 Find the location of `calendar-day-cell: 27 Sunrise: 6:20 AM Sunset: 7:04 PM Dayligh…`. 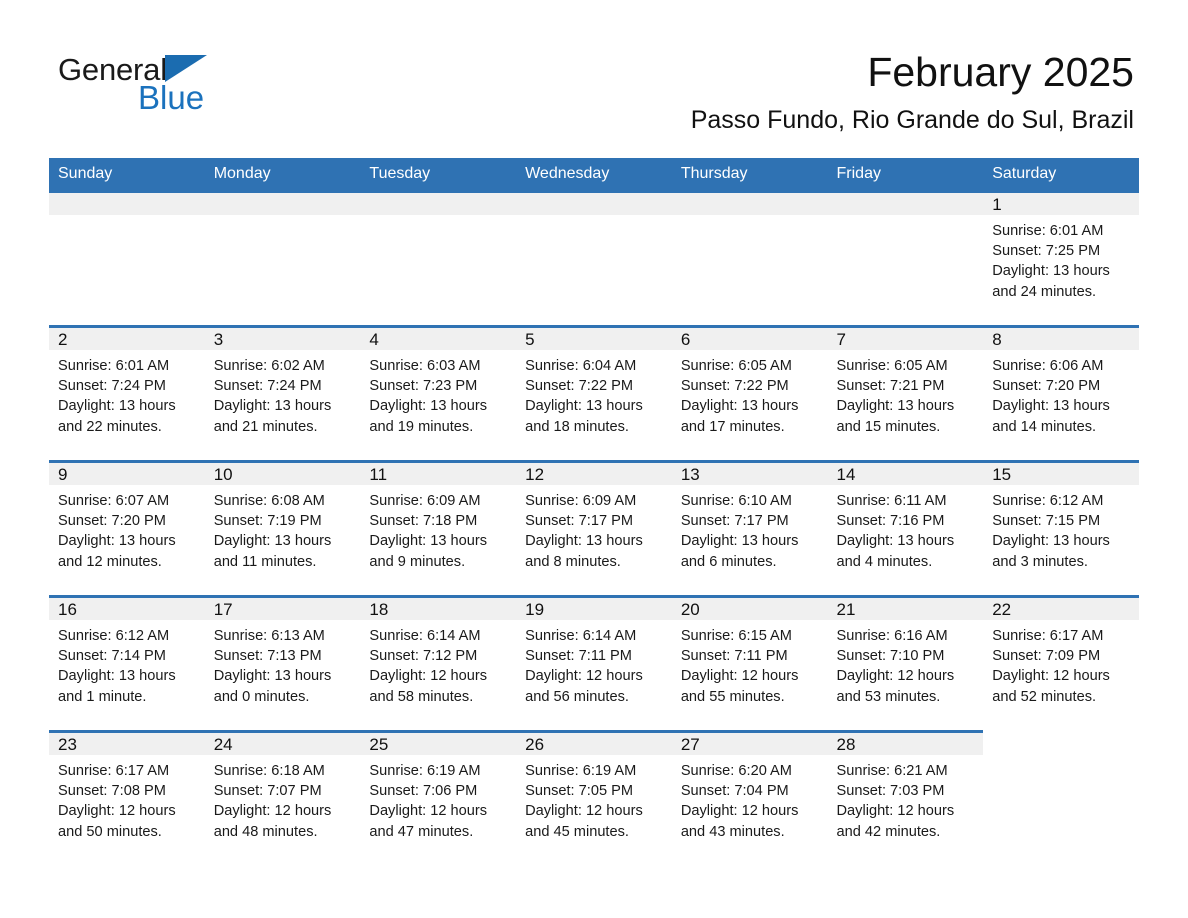

calendar-day-cell: 27 Sunrise: 6:20 AM Sunset: 7:04 PM Dayligh… is located at coordinates (749, 797).